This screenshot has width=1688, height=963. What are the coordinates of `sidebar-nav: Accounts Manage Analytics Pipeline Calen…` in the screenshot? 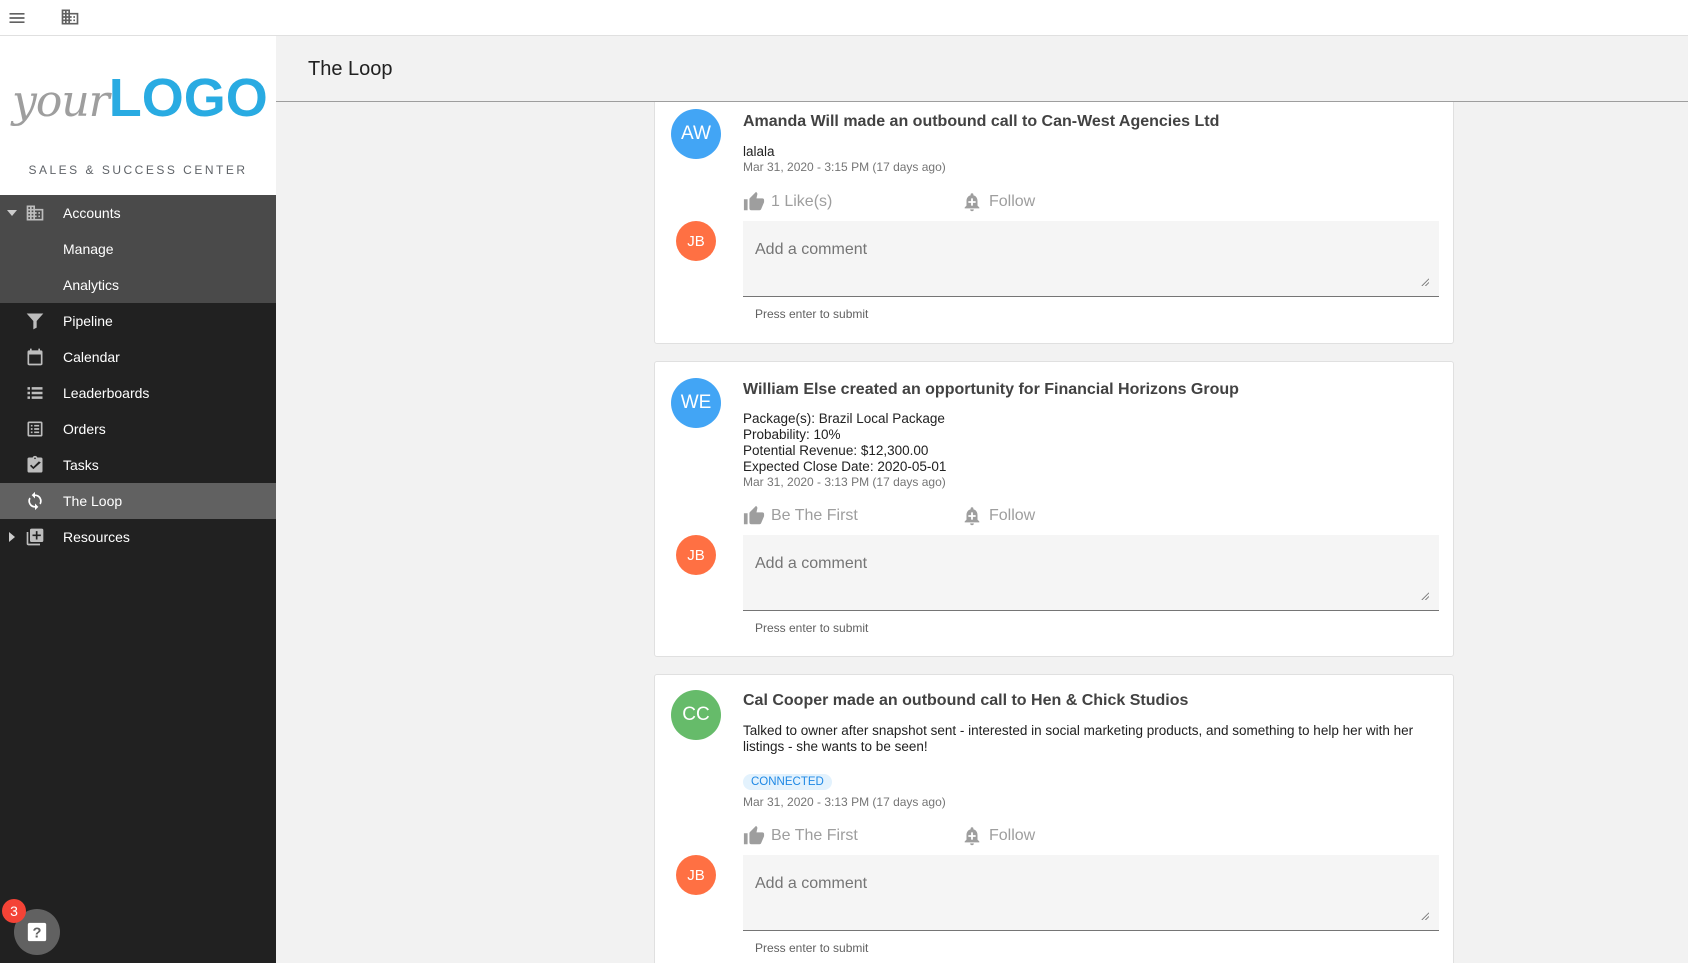 It's located at (138, 375).